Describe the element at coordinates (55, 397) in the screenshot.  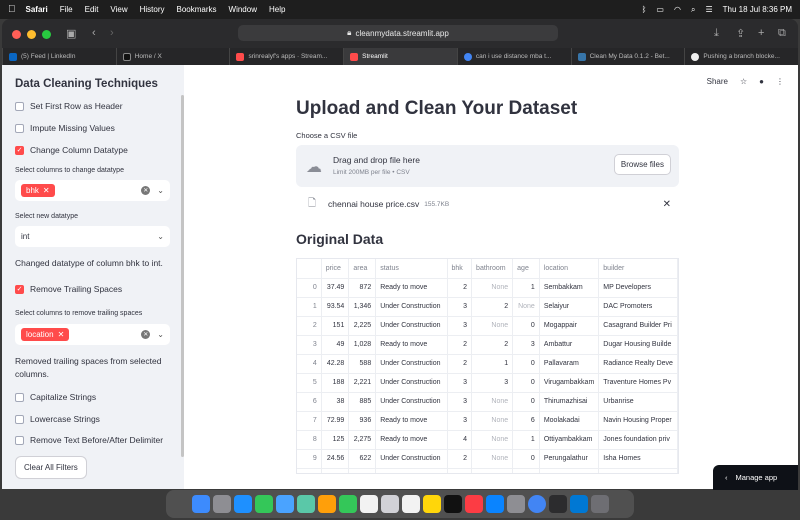
I see `checkbox-capitalize: Capitalize Strings` at that location.